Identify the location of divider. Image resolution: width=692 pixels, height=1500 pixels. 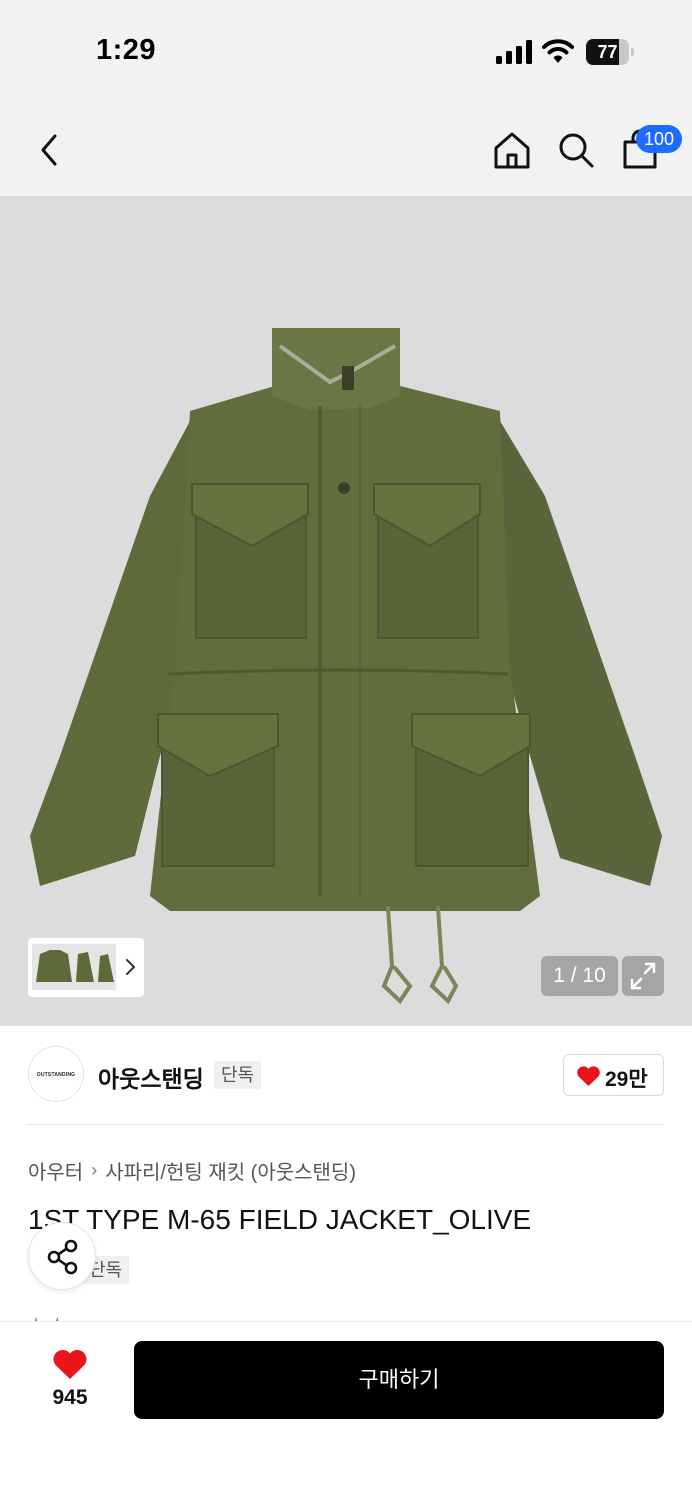
(346, 1124).